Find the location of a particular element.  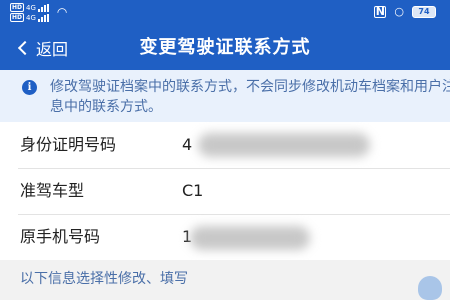

chevron-left-icon is located at coordinates (25, 48).